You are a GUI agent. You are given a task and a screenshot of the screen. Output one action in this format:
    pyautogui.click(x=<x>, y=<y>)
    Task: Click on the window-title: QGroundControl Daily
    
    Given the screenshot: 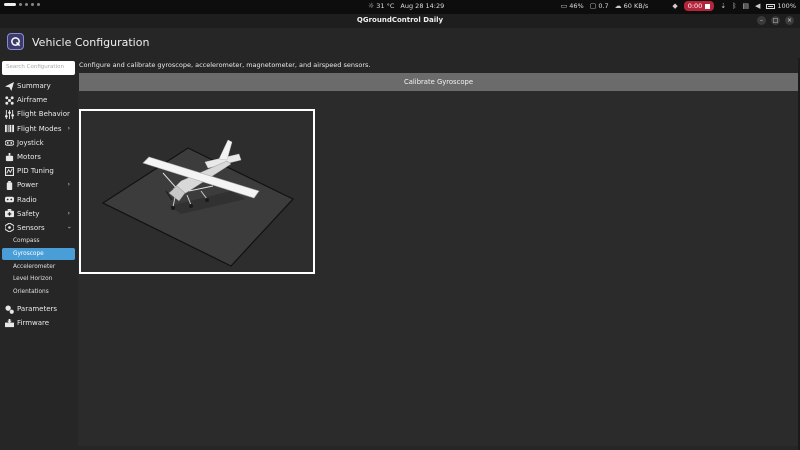 What is the action you would take?
    pyautogui.click(x=400, y=20)
    